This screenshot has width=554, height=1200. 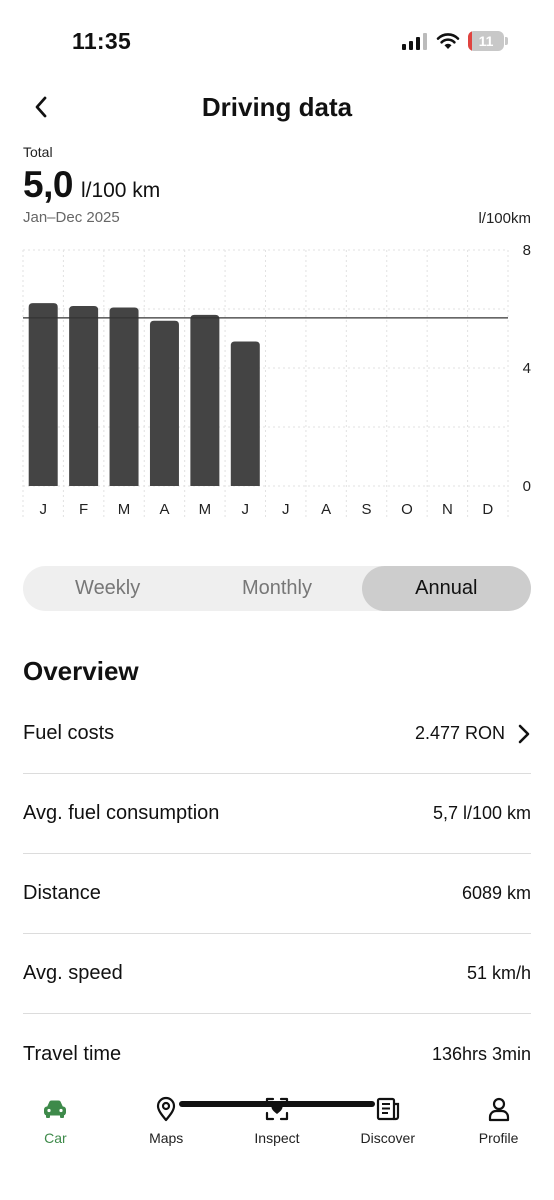 I want to click on nav-discover: Discover, so click(x=388, y=1113).